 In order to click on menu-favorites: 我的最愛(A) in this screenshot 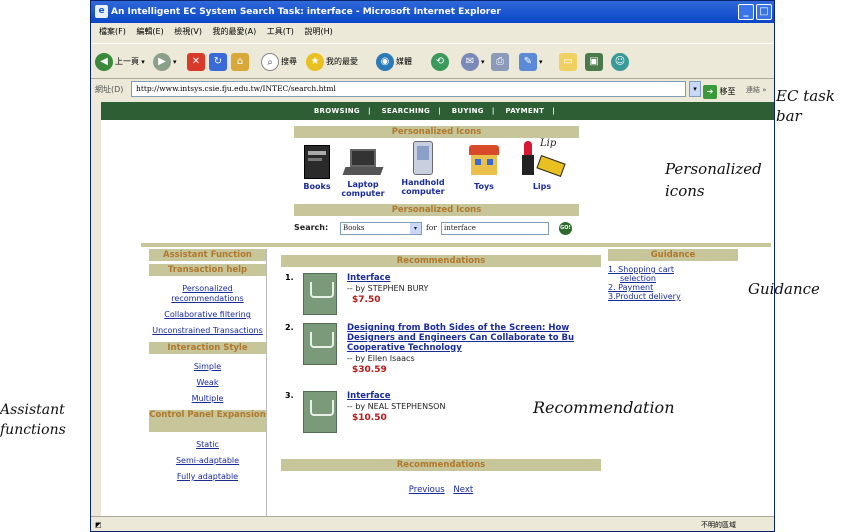, I will do `click(235, 31)`.